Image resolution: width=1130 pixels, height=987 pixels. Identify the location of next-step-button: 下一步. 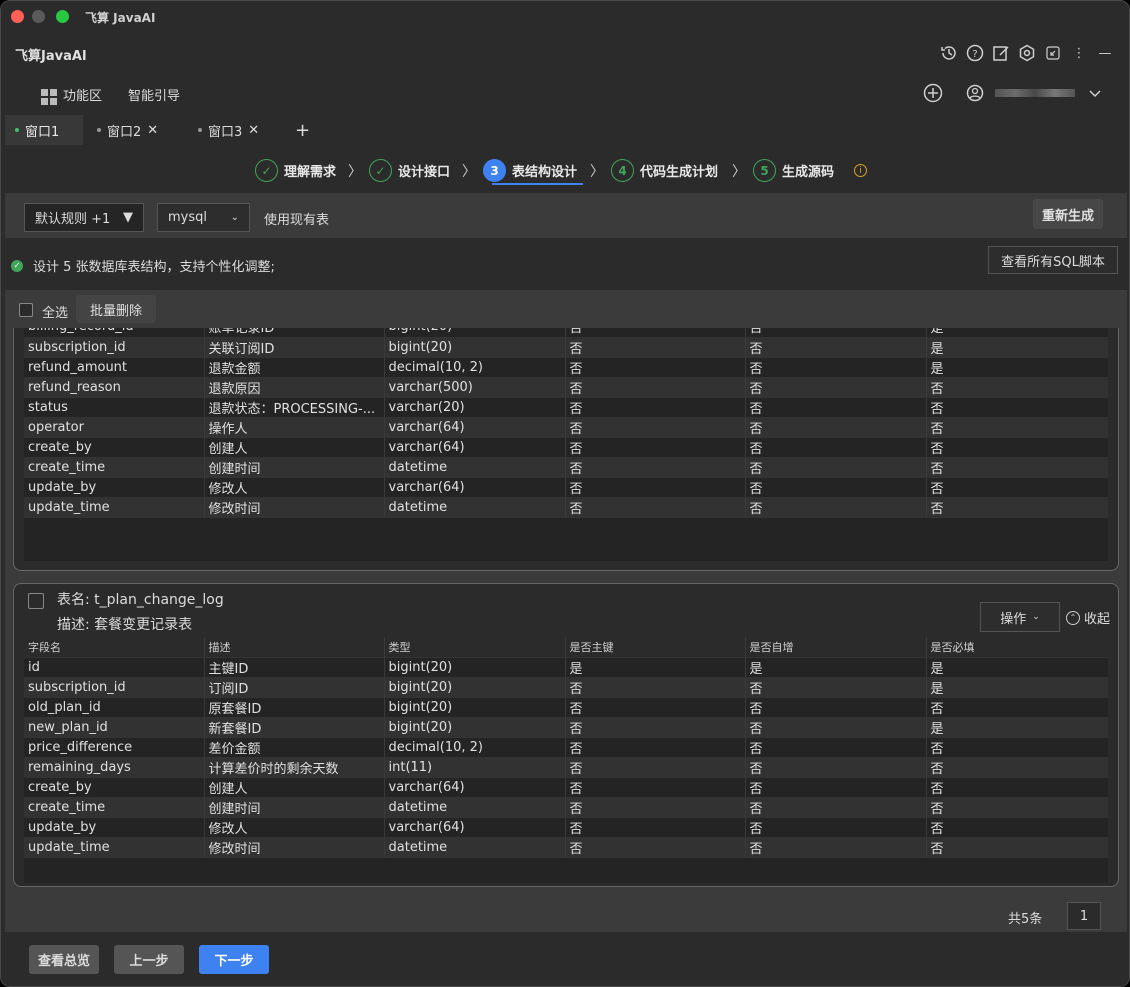
(234, 959).